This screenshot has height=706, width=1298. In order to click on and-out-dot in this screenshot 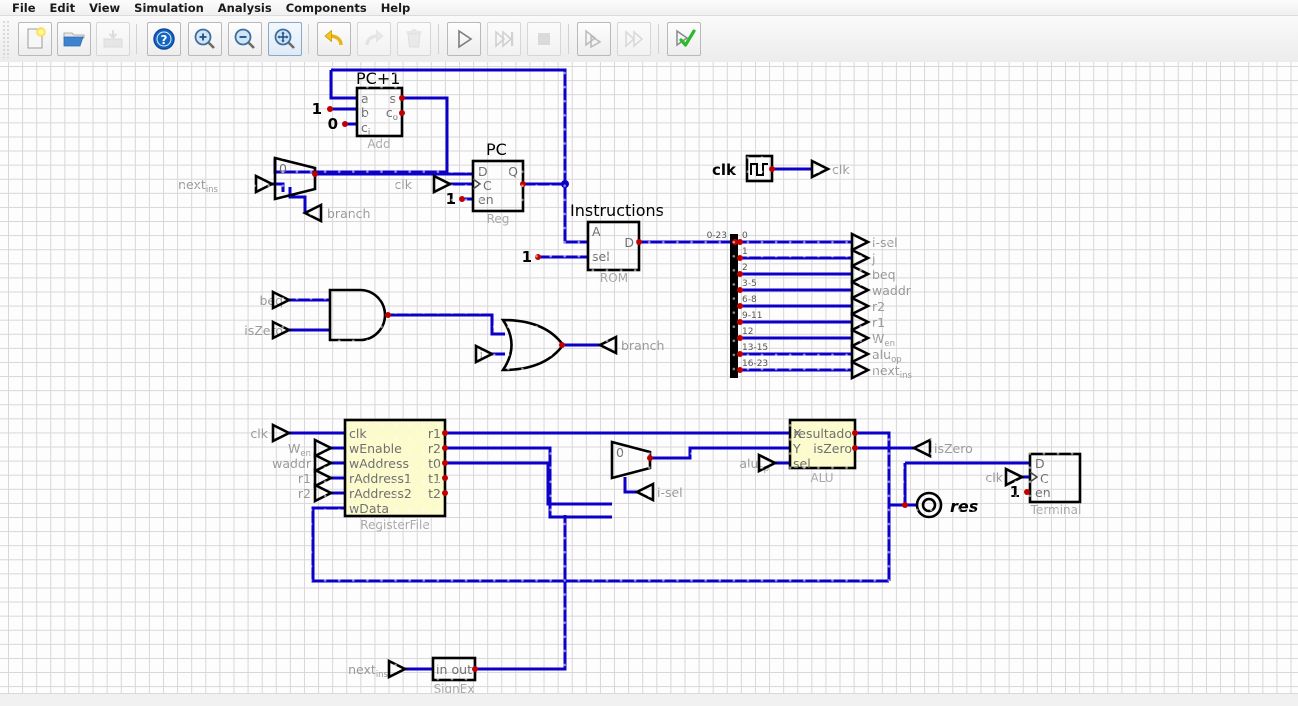, I will do `click(388, 315)`.